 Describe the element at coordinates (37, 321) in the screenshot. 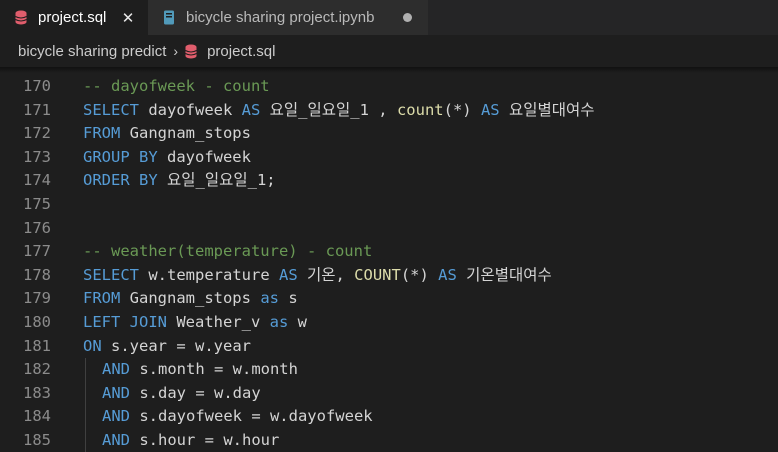

I see `line-number: 180` at that location.